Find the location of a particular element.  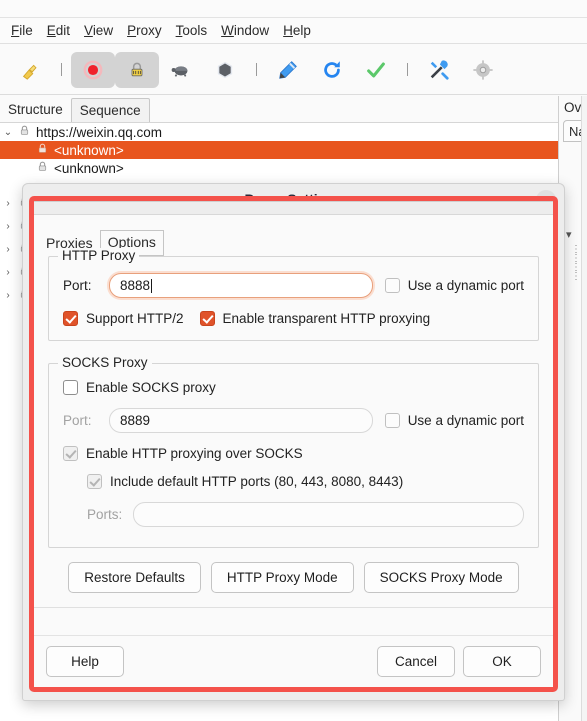

http-over-socks-label: Enable HTTP proxying over SOCKS is located at coordinates (194, 453).